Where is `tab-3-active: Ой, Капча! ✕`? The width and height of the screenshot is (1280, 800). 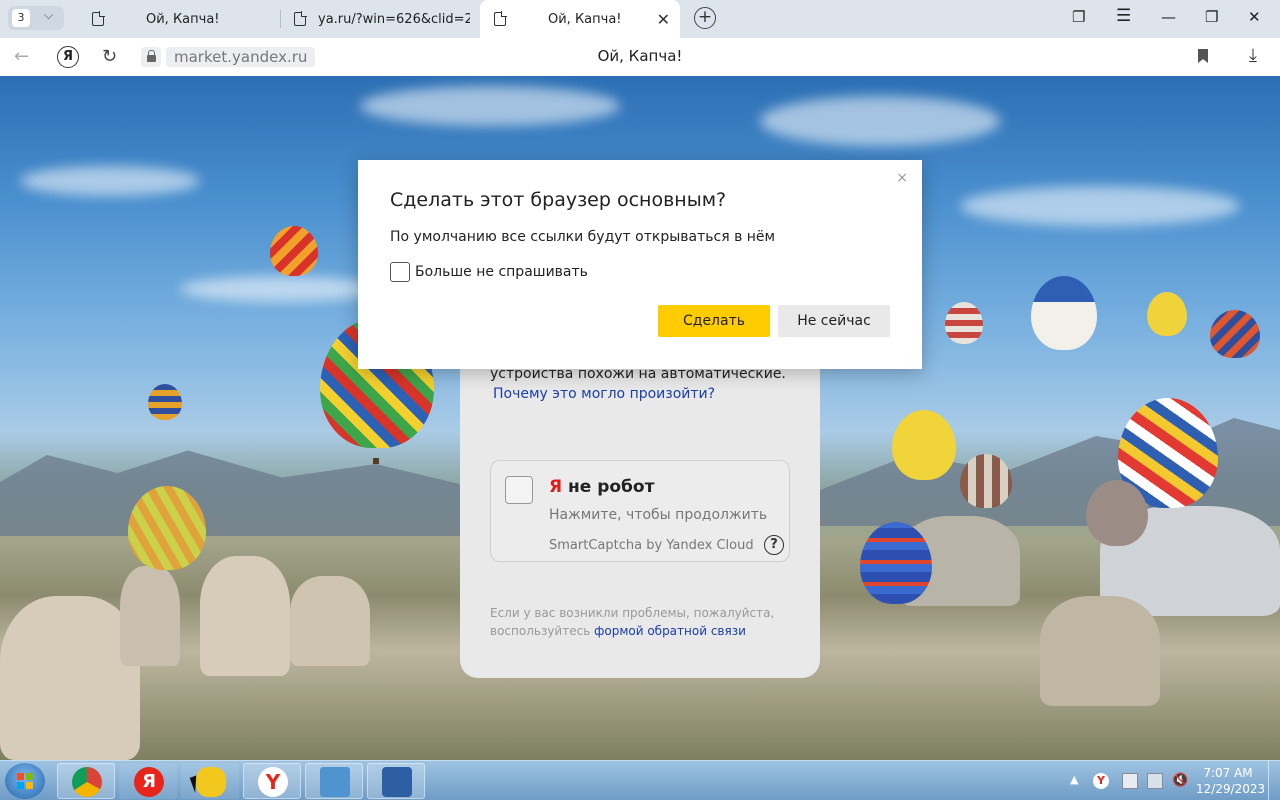
tab-3-active: Ой, Капча! ✕ is located at coordinates (580, 19).